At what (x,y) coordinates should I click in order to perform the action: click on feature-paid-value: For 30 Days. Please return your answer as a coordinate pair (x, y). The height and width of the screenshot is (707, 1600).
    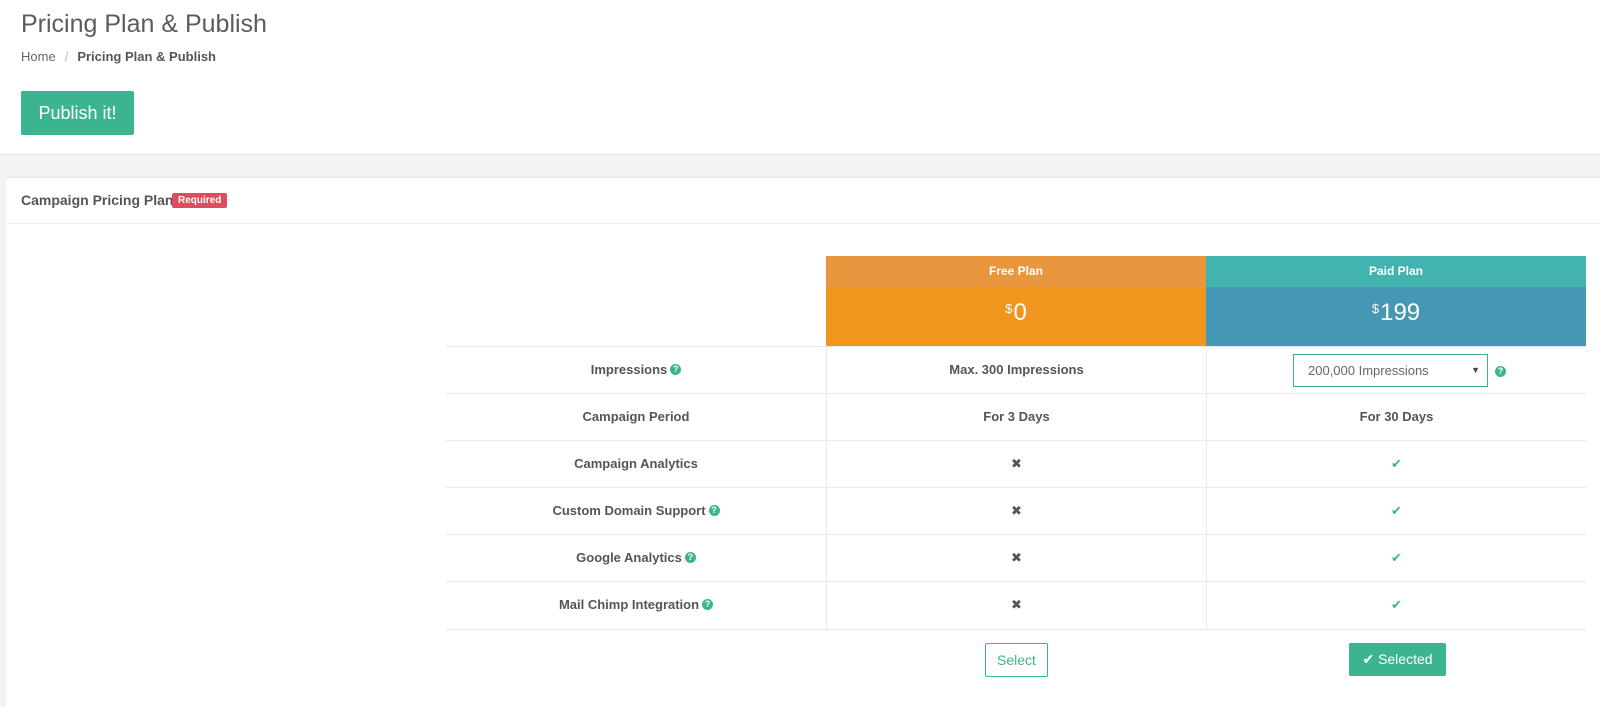
    Looking at the image, I should click on (1396, 417).